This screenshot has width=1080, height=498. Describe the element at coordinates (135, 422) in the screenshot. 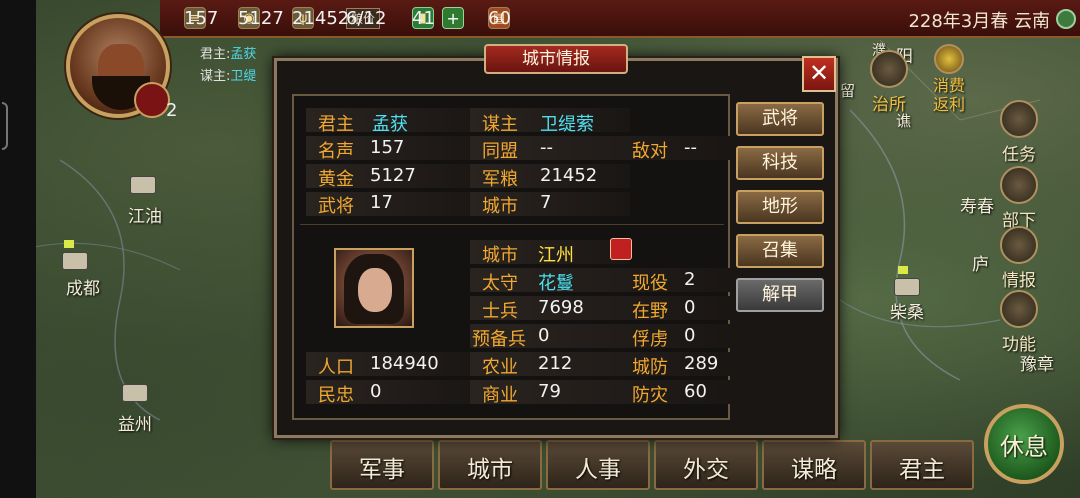

I see `map-label-yizhou: 益州` at that location.